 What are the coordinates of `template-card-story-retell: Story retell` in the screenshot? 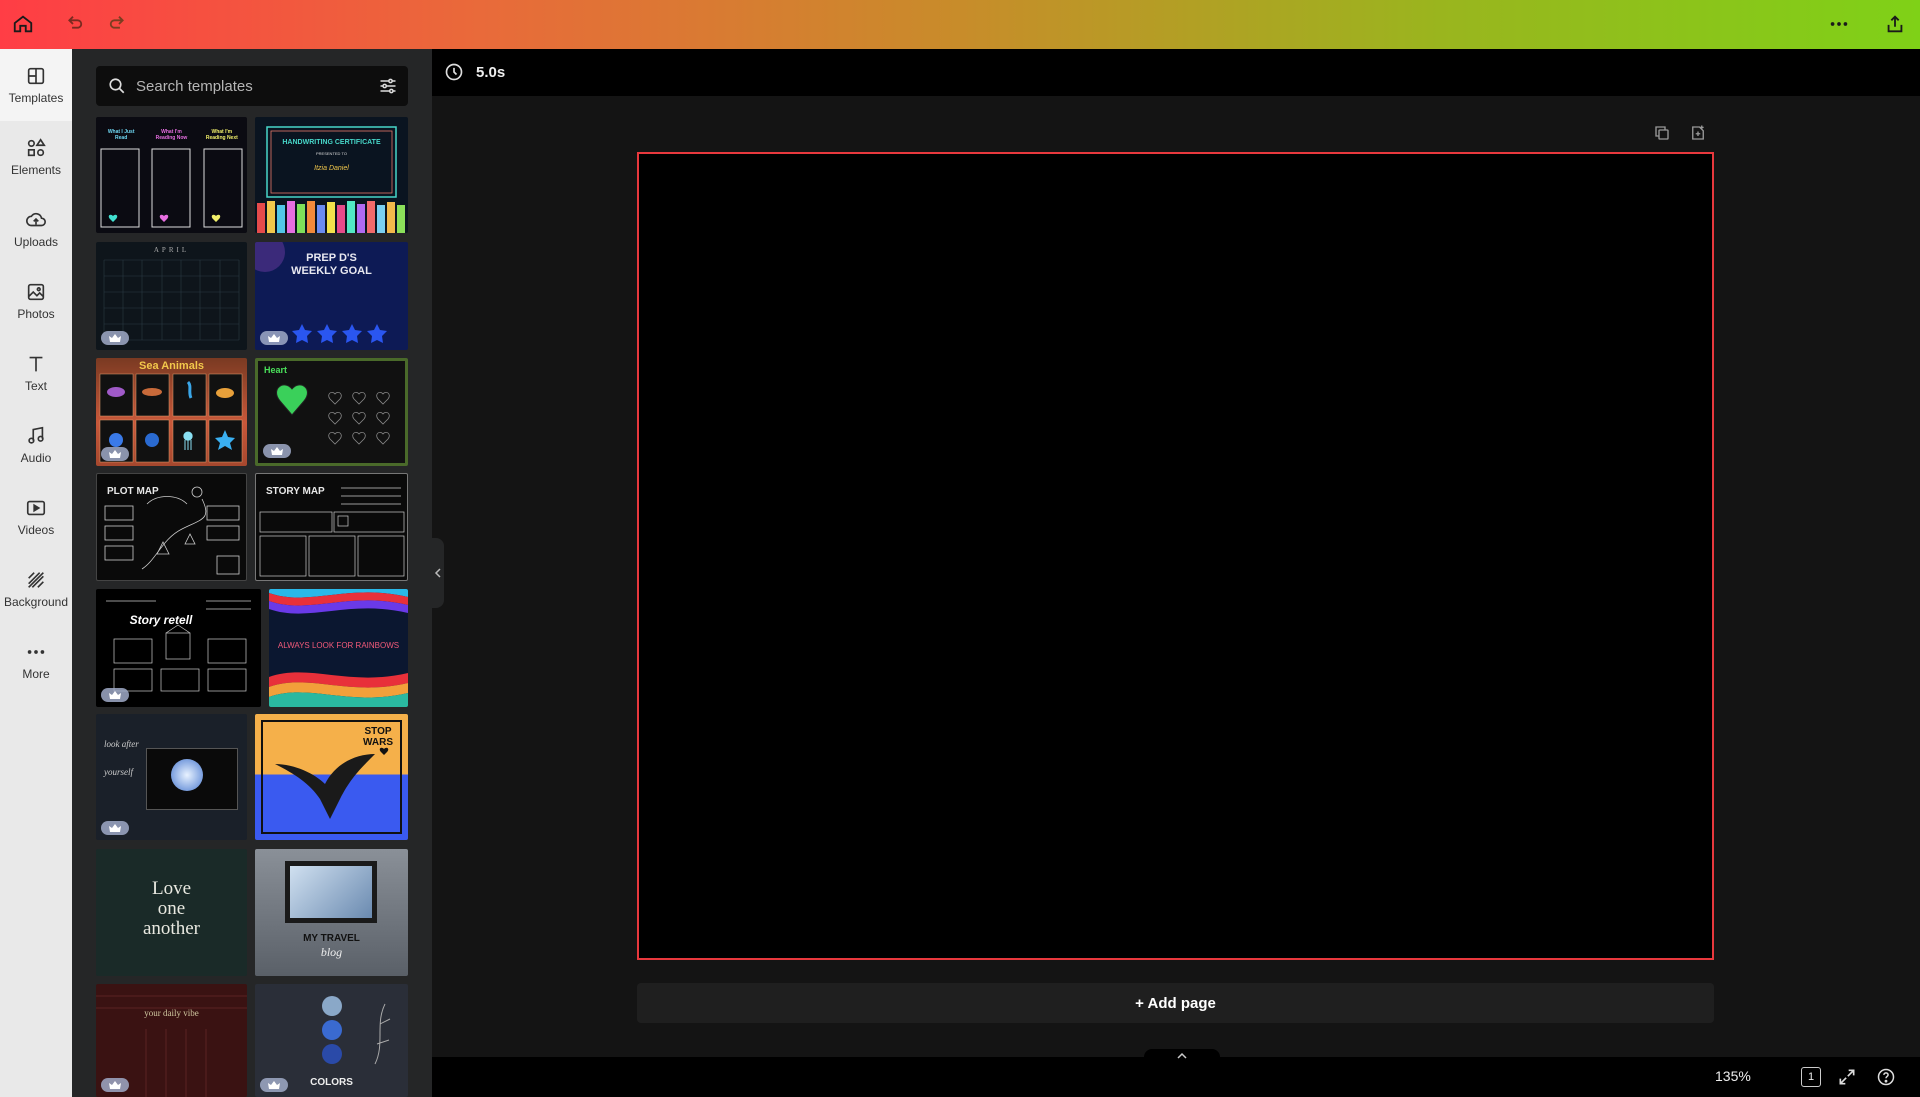 It's located at (178, 648).